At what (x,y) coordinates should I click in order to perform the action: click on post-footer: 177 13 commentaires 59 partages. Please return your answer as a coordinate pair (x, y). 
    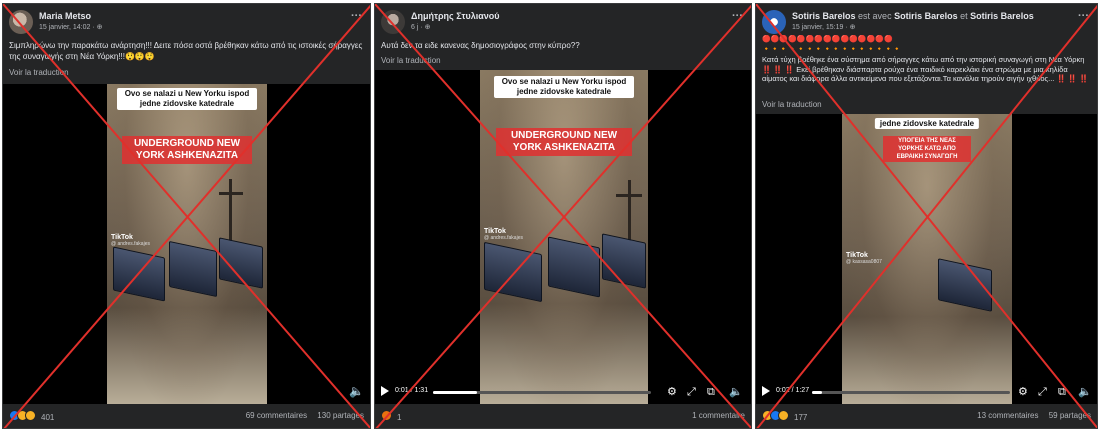
    Looking at the image, I should click on (926, 416).